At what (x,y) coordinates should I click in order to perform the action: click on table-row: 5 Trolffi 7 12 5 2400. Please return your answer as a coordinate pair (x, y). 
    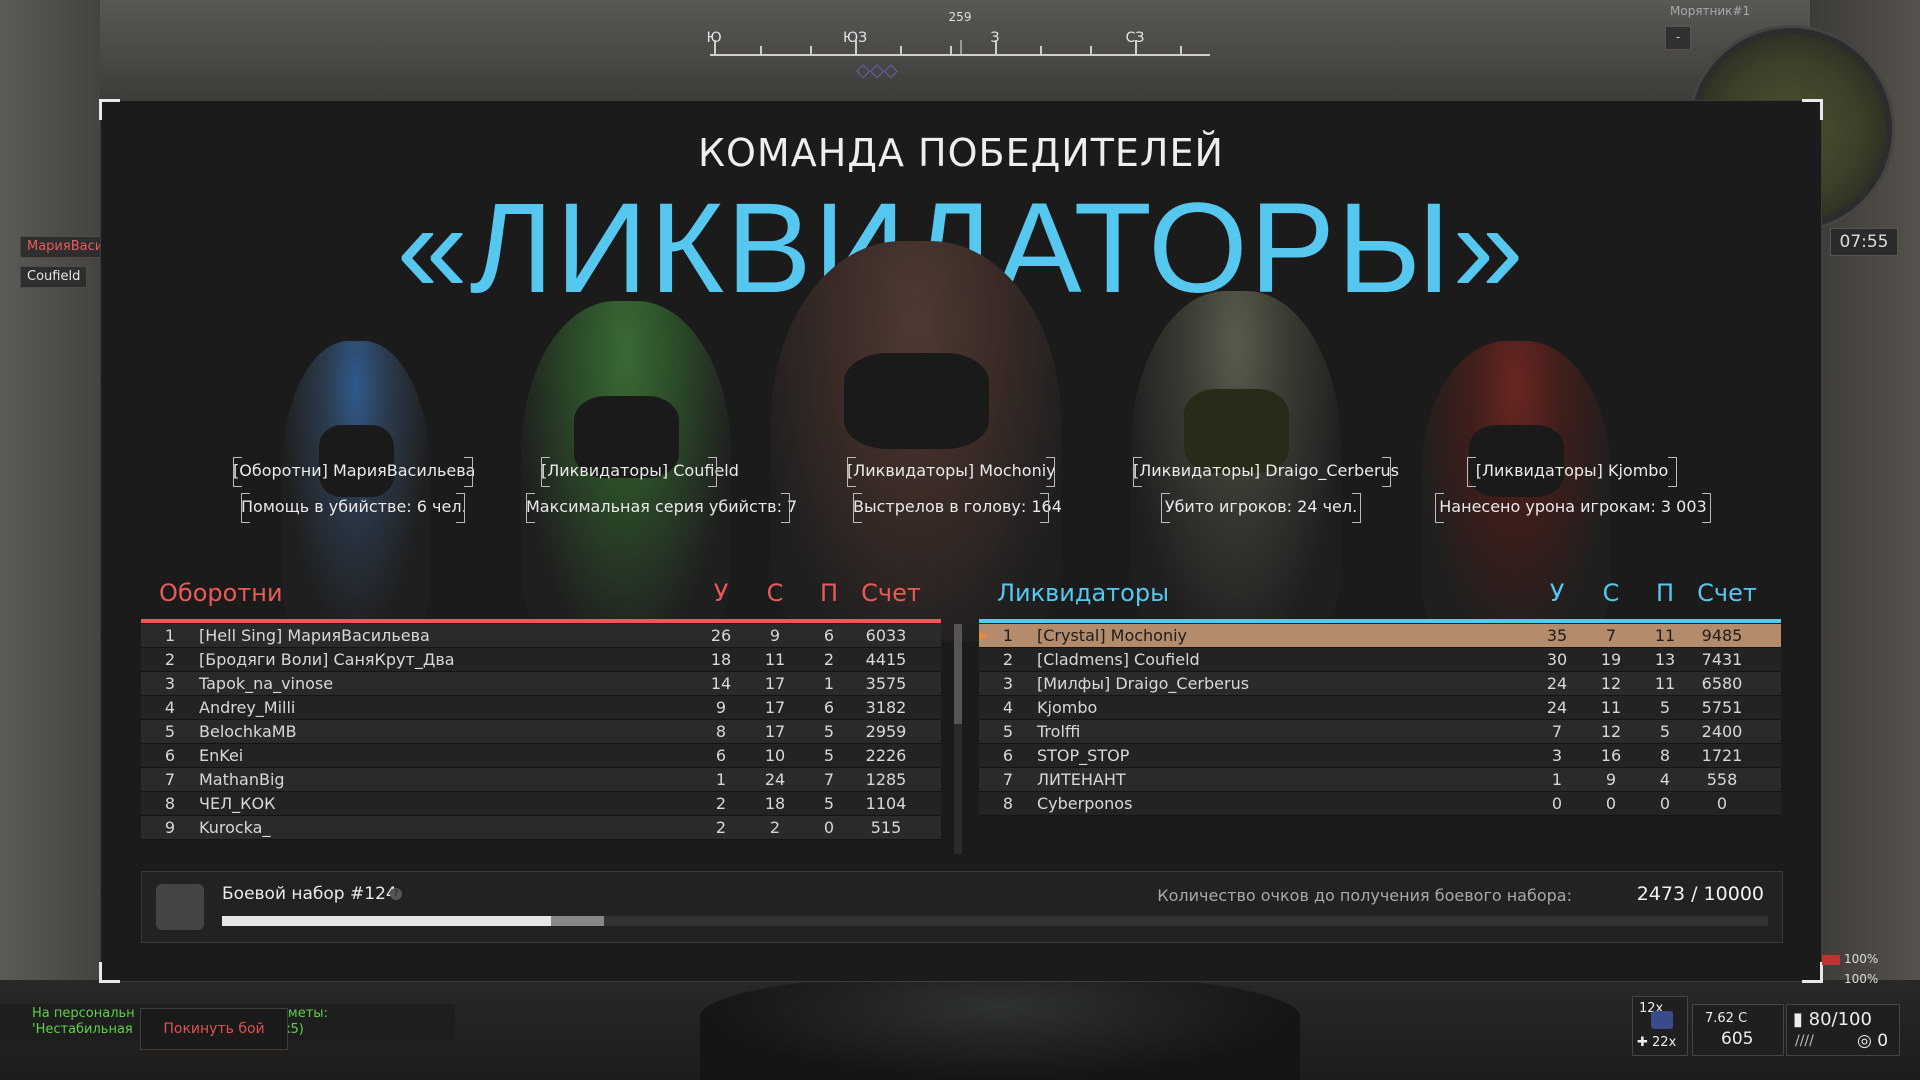
    Looking at the image, I should click on (1380, 732).